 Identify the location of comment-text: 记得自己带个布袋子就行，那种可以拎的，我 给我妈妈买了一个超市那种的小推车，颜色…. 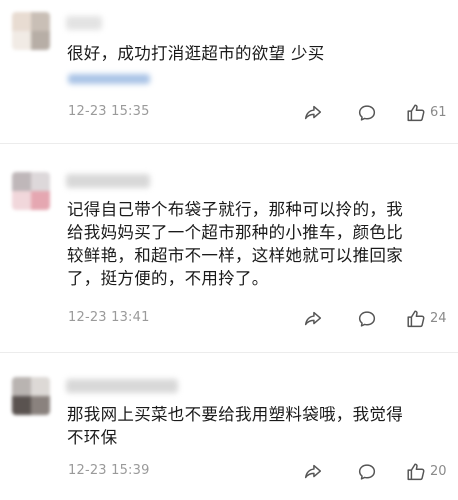
(253, 244).